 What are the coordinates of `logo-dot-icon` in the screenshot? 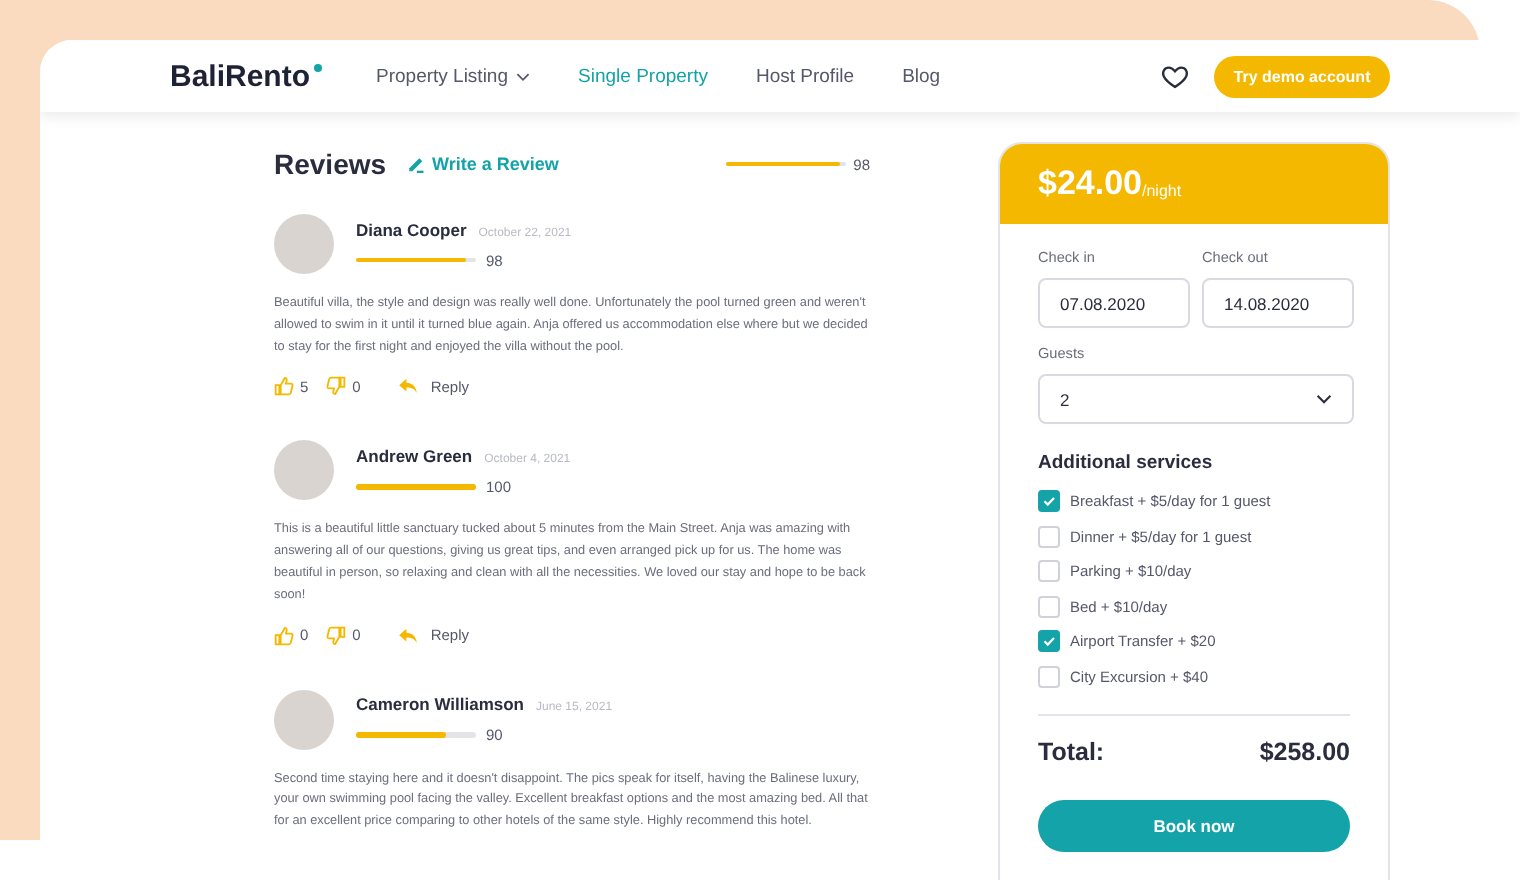 It's located at (318, 67).